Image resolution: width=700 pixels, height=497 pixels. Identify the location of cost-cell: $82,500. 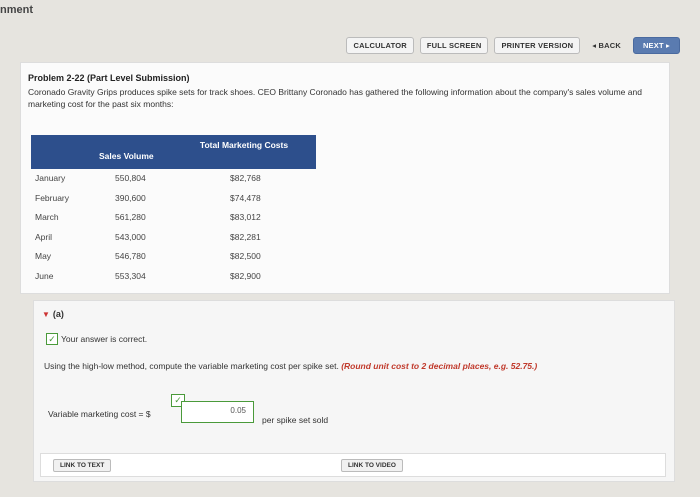
(245, 256).